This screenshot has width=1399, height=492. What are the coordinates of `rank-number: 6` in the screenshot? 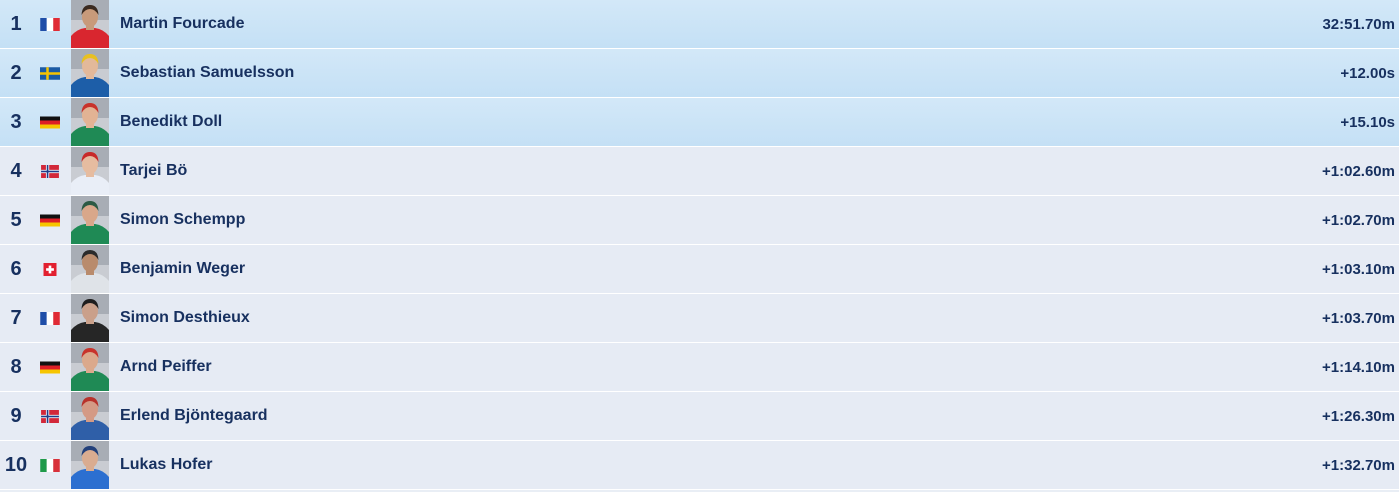 It's located at (16, 268).